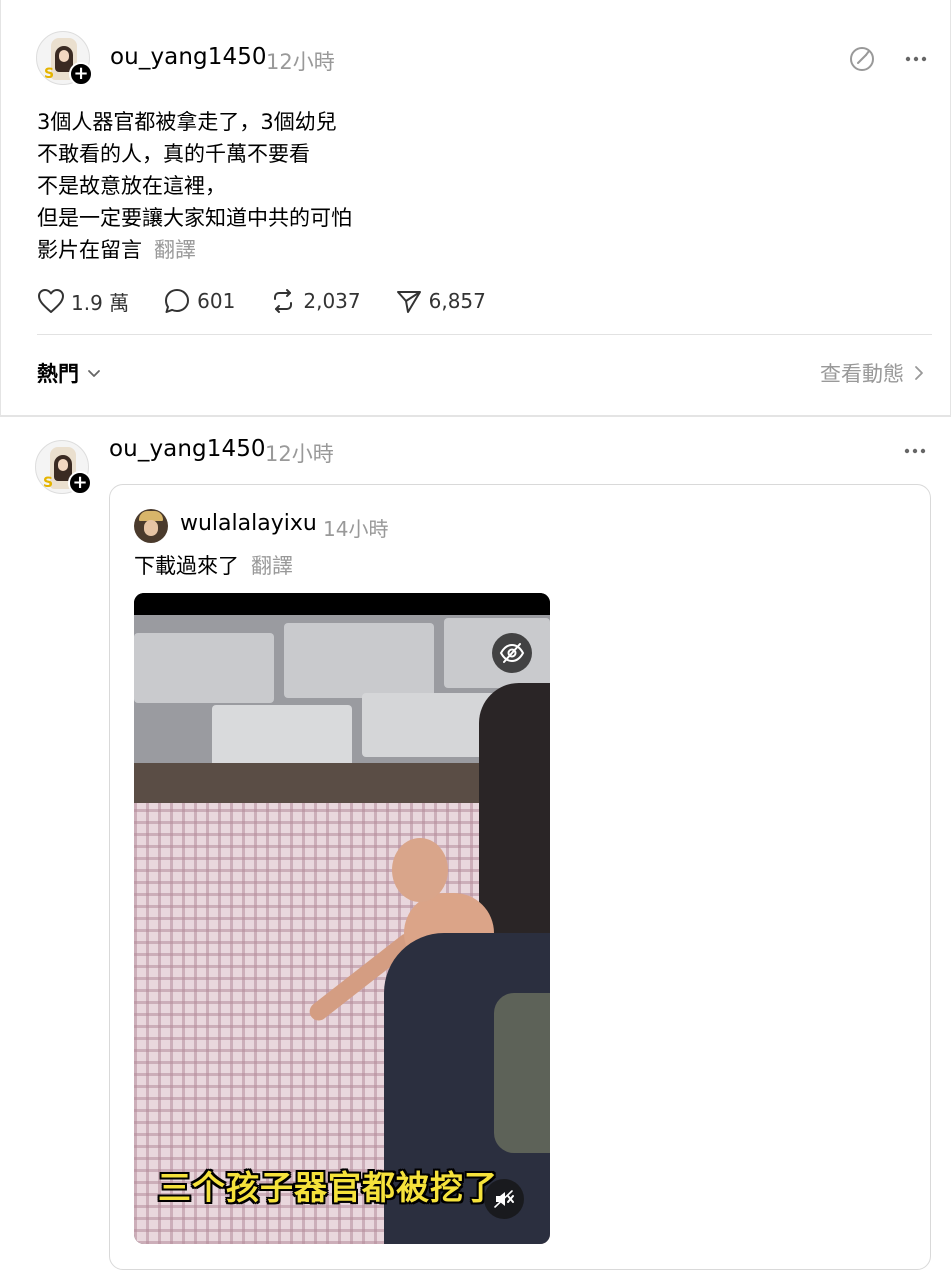  I want to click on post-text-line: 影片在留言, so click(89, 250).